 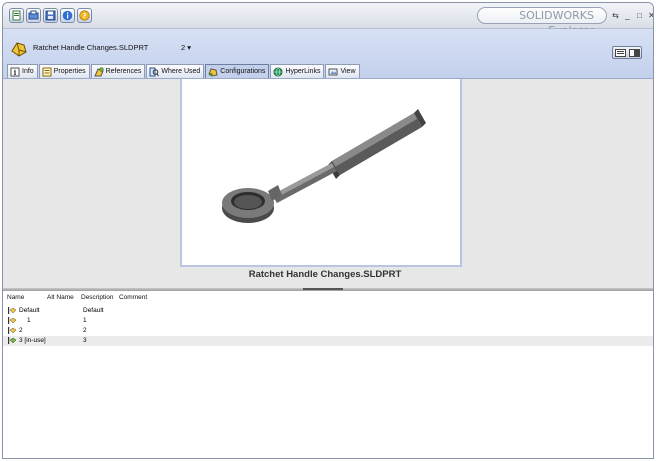 What do you see at coordinates (639, 15) in the screenshot?
I see `maximize-icon: □` at bounding box center [639, 15].